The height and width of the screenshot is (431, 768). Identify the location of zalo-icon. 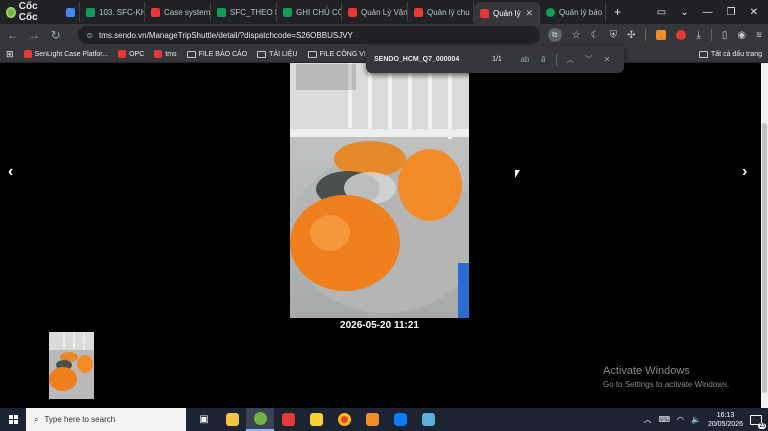
(400, 419).